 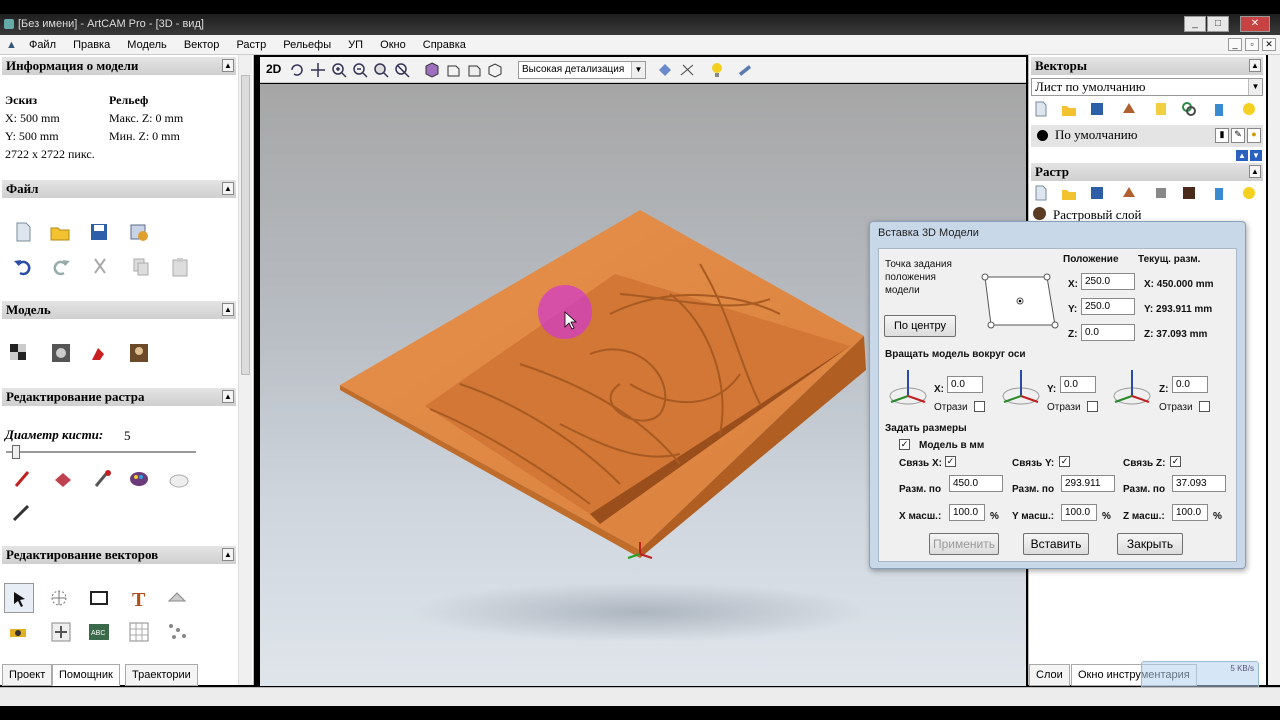 I want to click on mdi-restore-button: ▫, so click(x=1252, y=44).